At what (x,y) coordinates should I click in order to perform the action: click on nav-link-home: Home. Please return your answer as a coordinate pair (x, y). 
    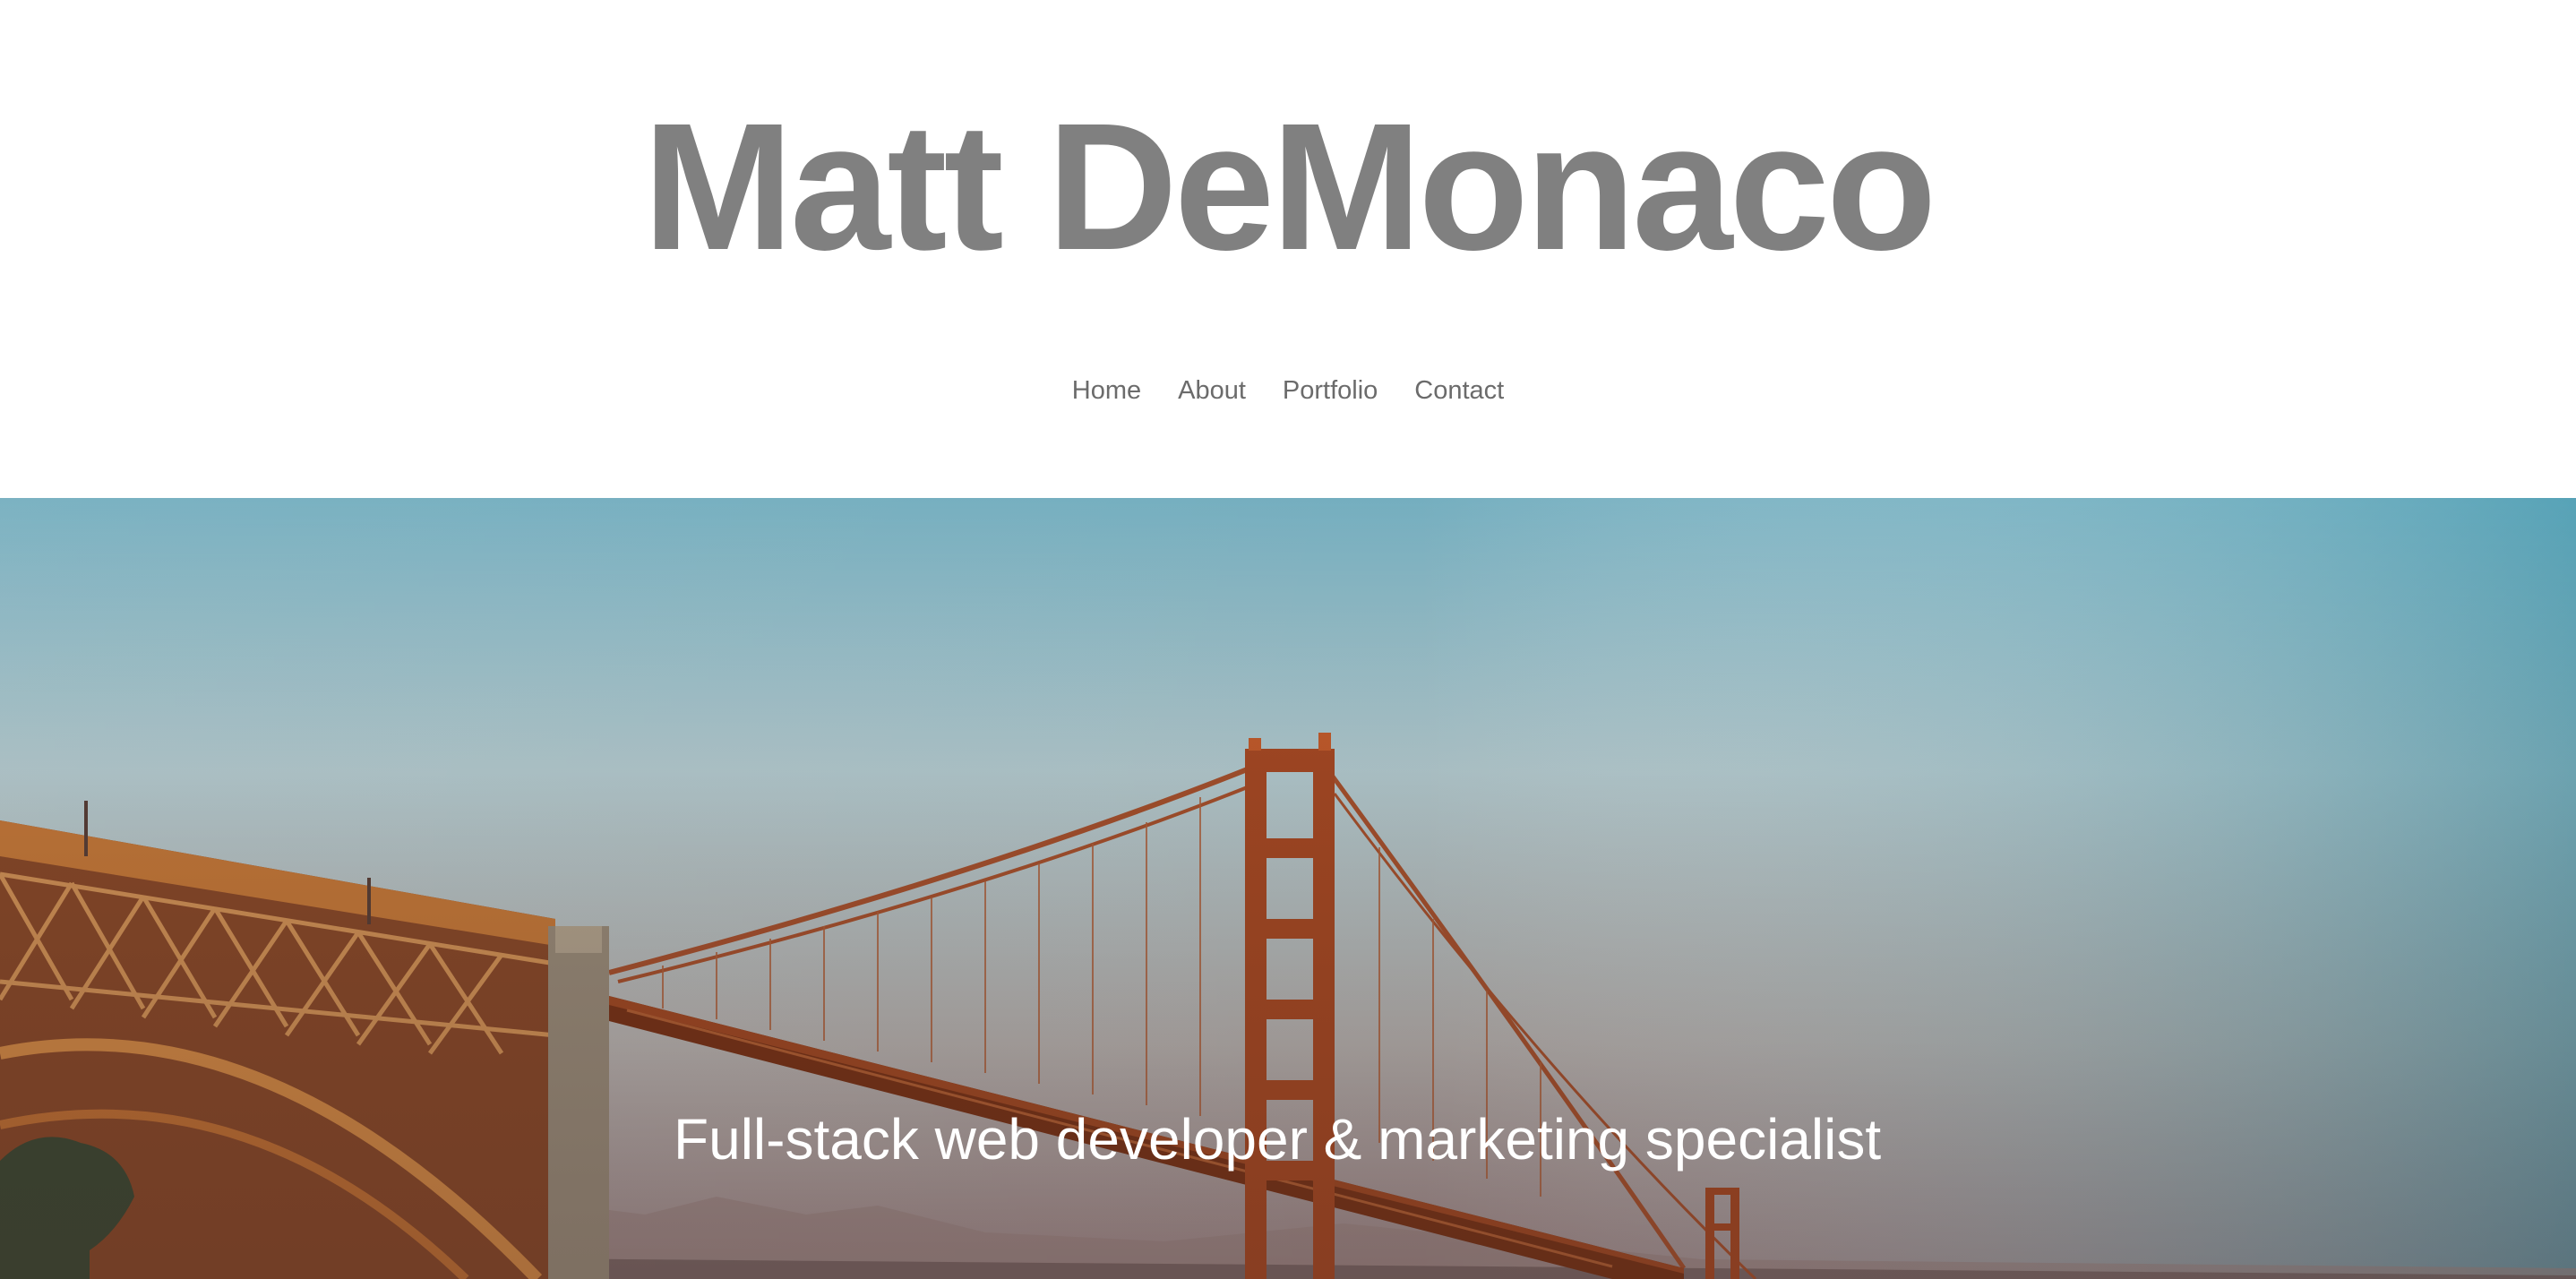
    Looking at the image, I should click on (1106, 390).